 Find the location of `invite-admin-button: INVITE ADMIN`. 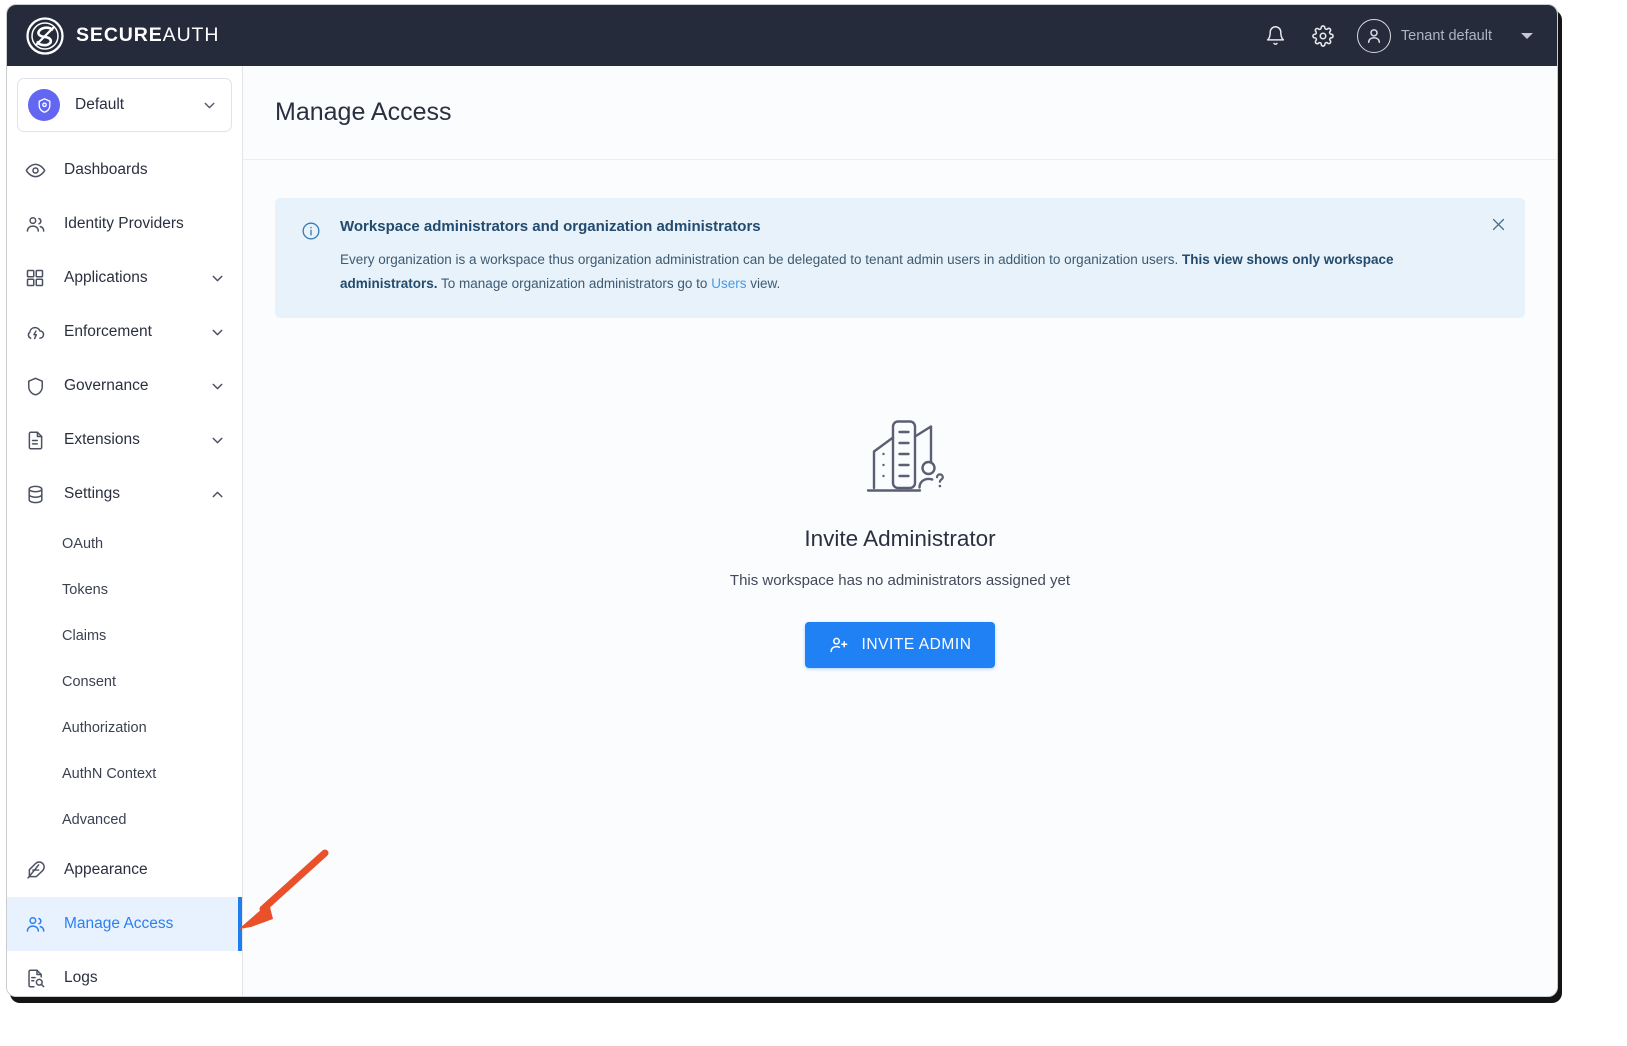

invite-admin-button: INVITE ADMIN is located at coordinates (900, 645).